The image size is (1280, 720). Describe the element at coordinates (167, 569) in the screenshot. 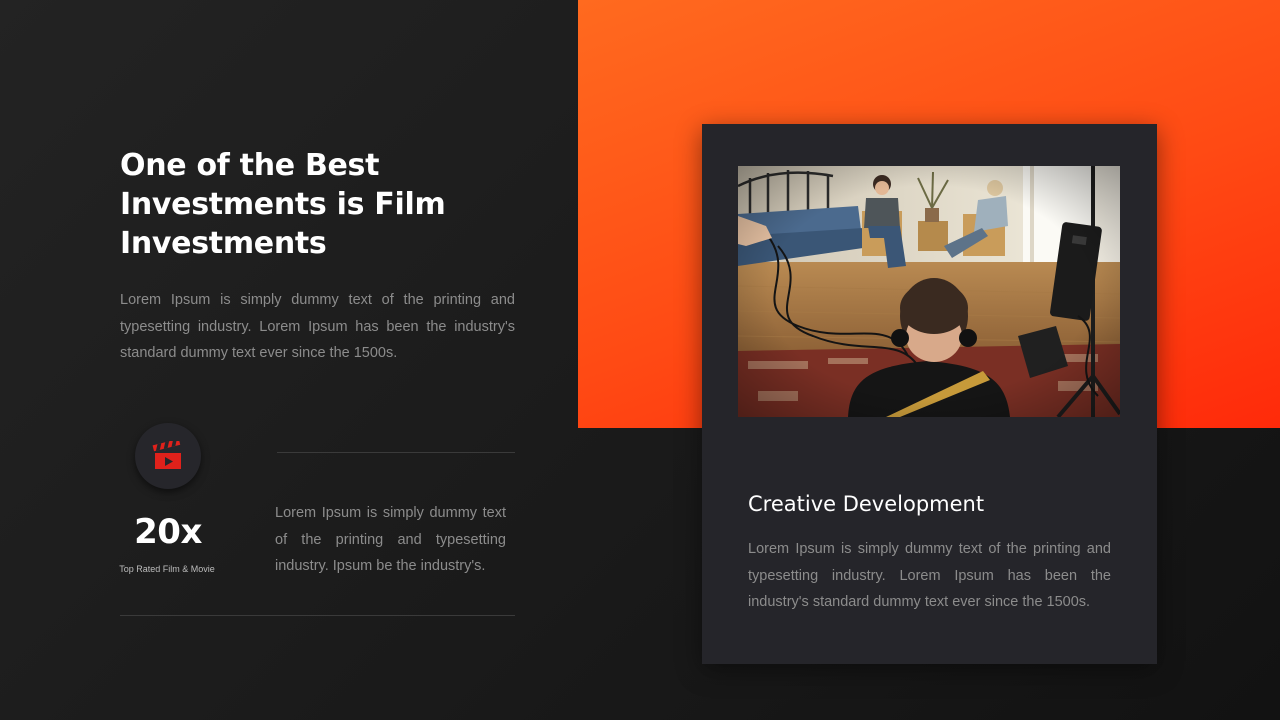

I see `stat-label: Top Rated Film & Movie` at that location.